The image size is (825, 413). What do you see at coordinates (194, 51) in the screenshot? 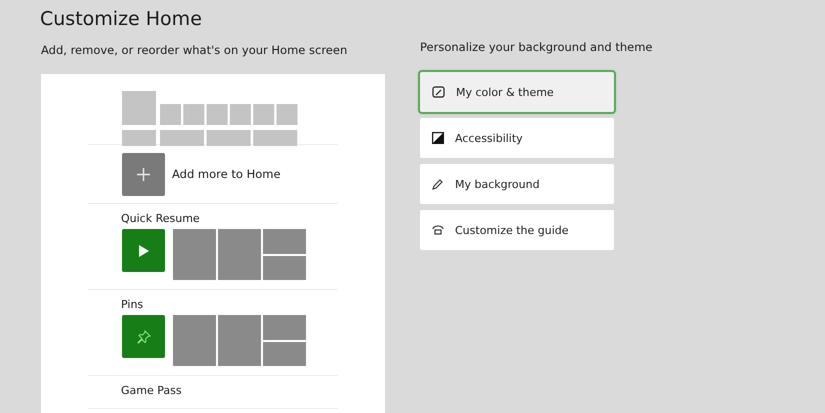
I see `page-subtitle: Add, remove, or reorder what's on your Home screen` at bounding box center [194, 51].